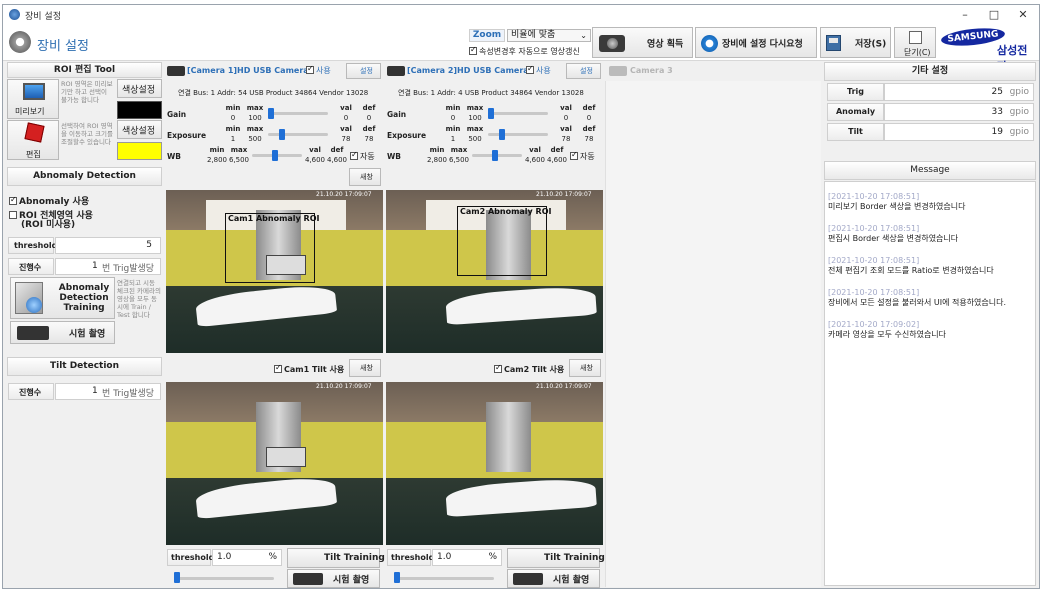  Describe the element at coordinates (273, 71) in the screenshot. I see `camera1-header: [Camera 1]HD USB Camera 사용 설정` at that location.